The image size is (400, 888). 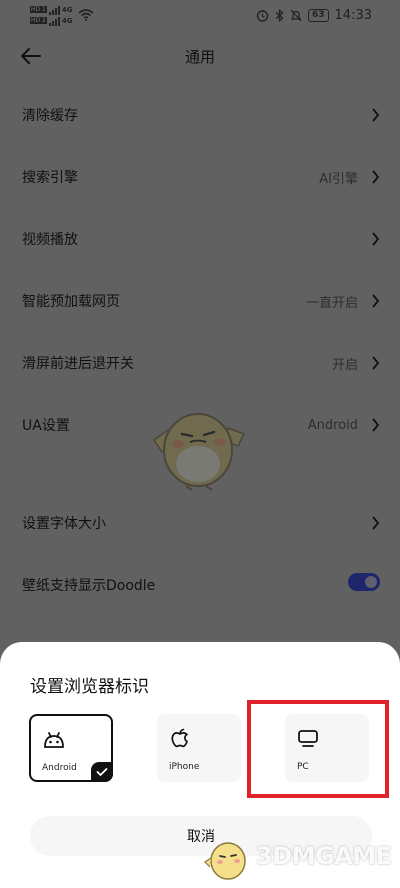 I want to click on status-right: 63 14:33, so click(x=314, y=15).